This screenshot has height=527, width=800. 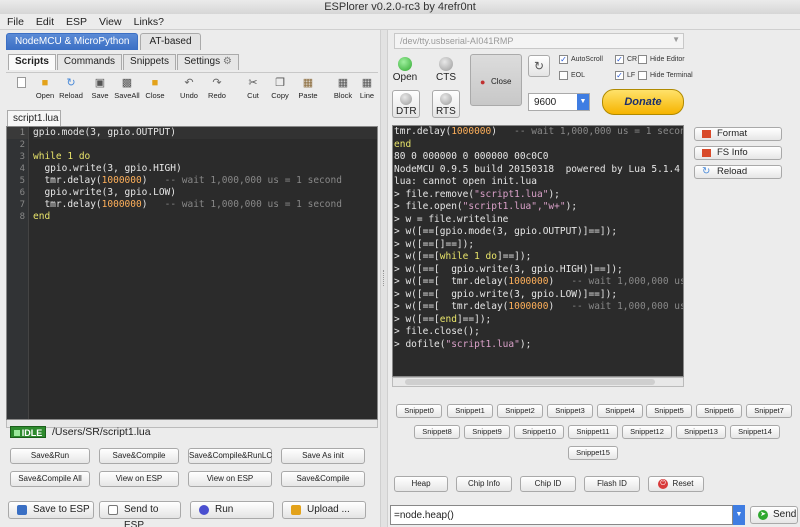 I want to click on snippet-button-1: Snippet1, so click(x=470, y=411).